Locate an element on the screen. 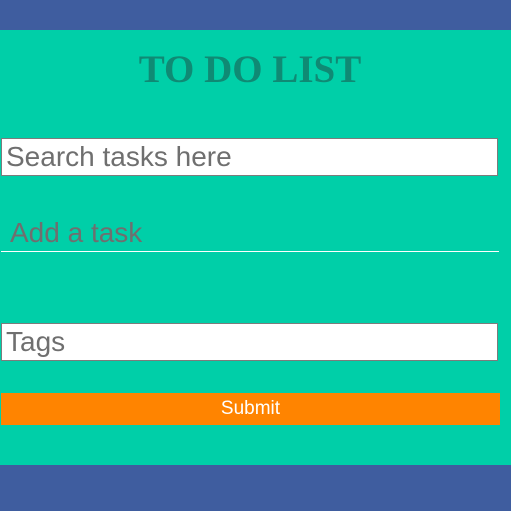  tags-input is located at coordinates (249, 342).